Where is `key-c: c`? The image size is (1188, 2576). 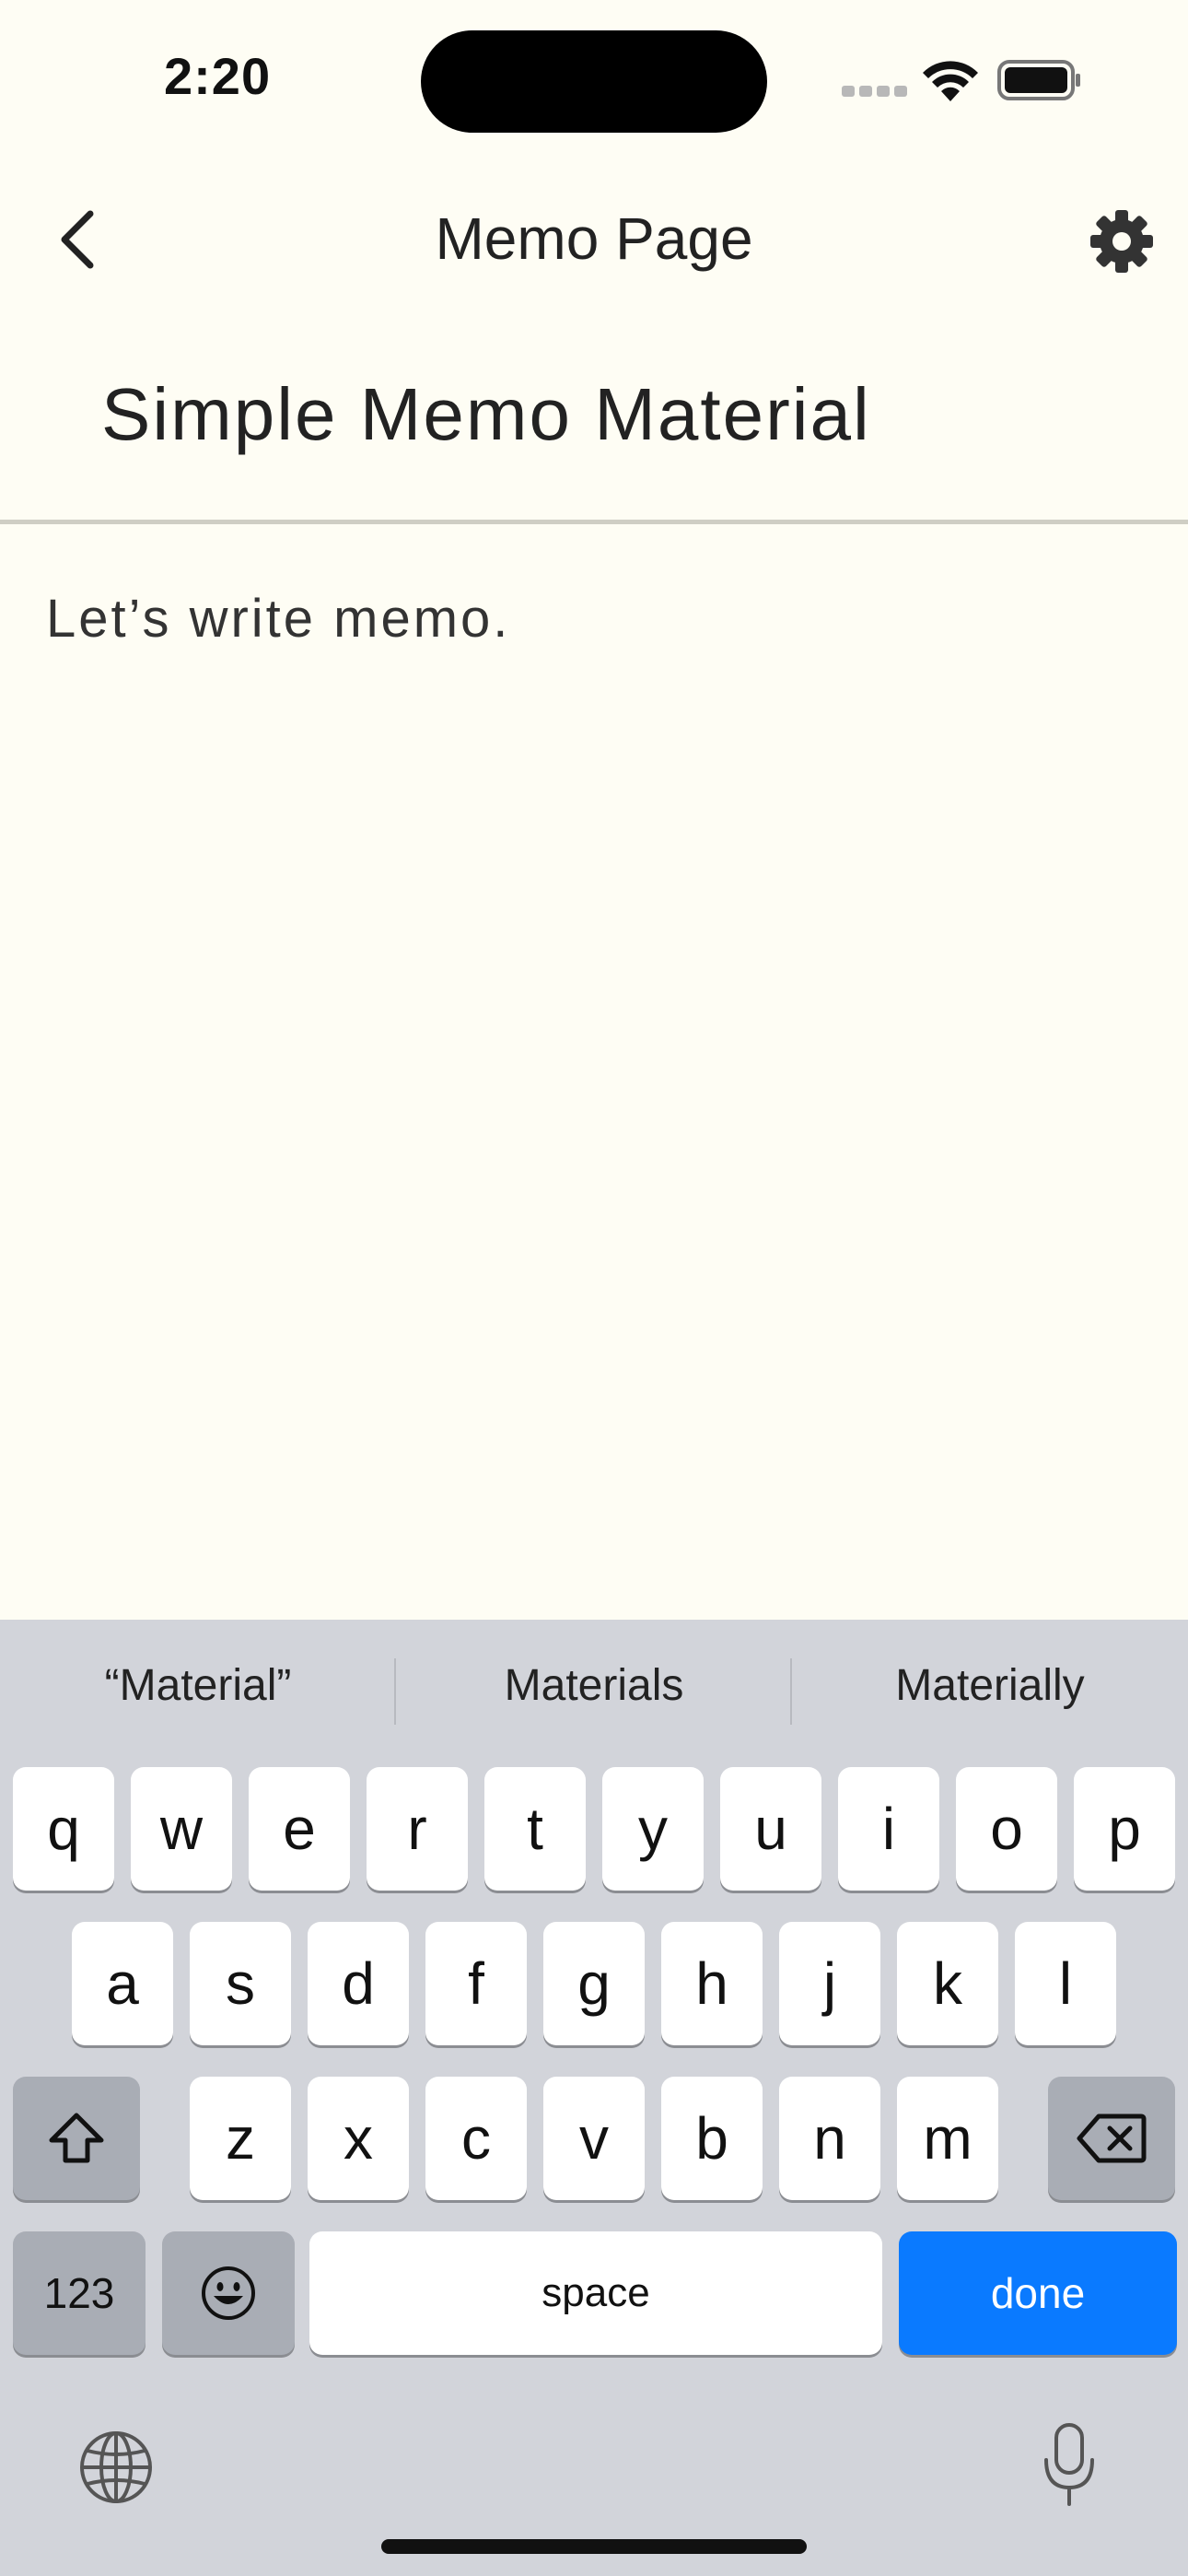 key-c: c is located at coordinates (476, 2138).